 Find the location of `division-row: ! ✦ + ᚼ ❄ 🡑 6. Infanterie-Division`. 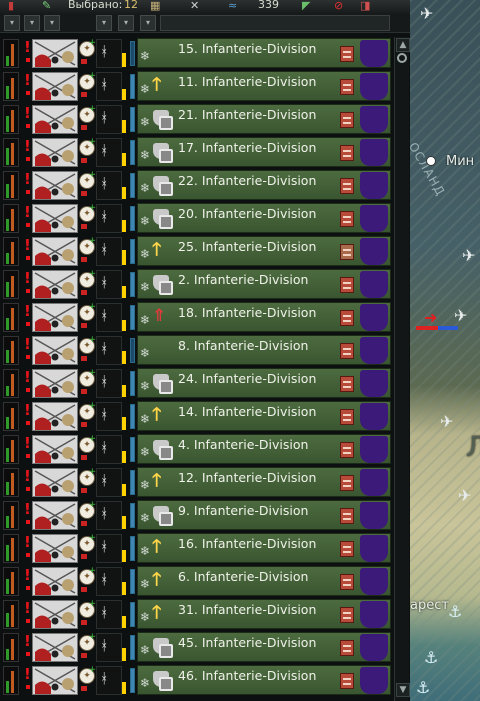

division-row: ! ✦ + ᚼ ❄ 🡑 6. Infanterie-Division is located at coordinates (196, 580).